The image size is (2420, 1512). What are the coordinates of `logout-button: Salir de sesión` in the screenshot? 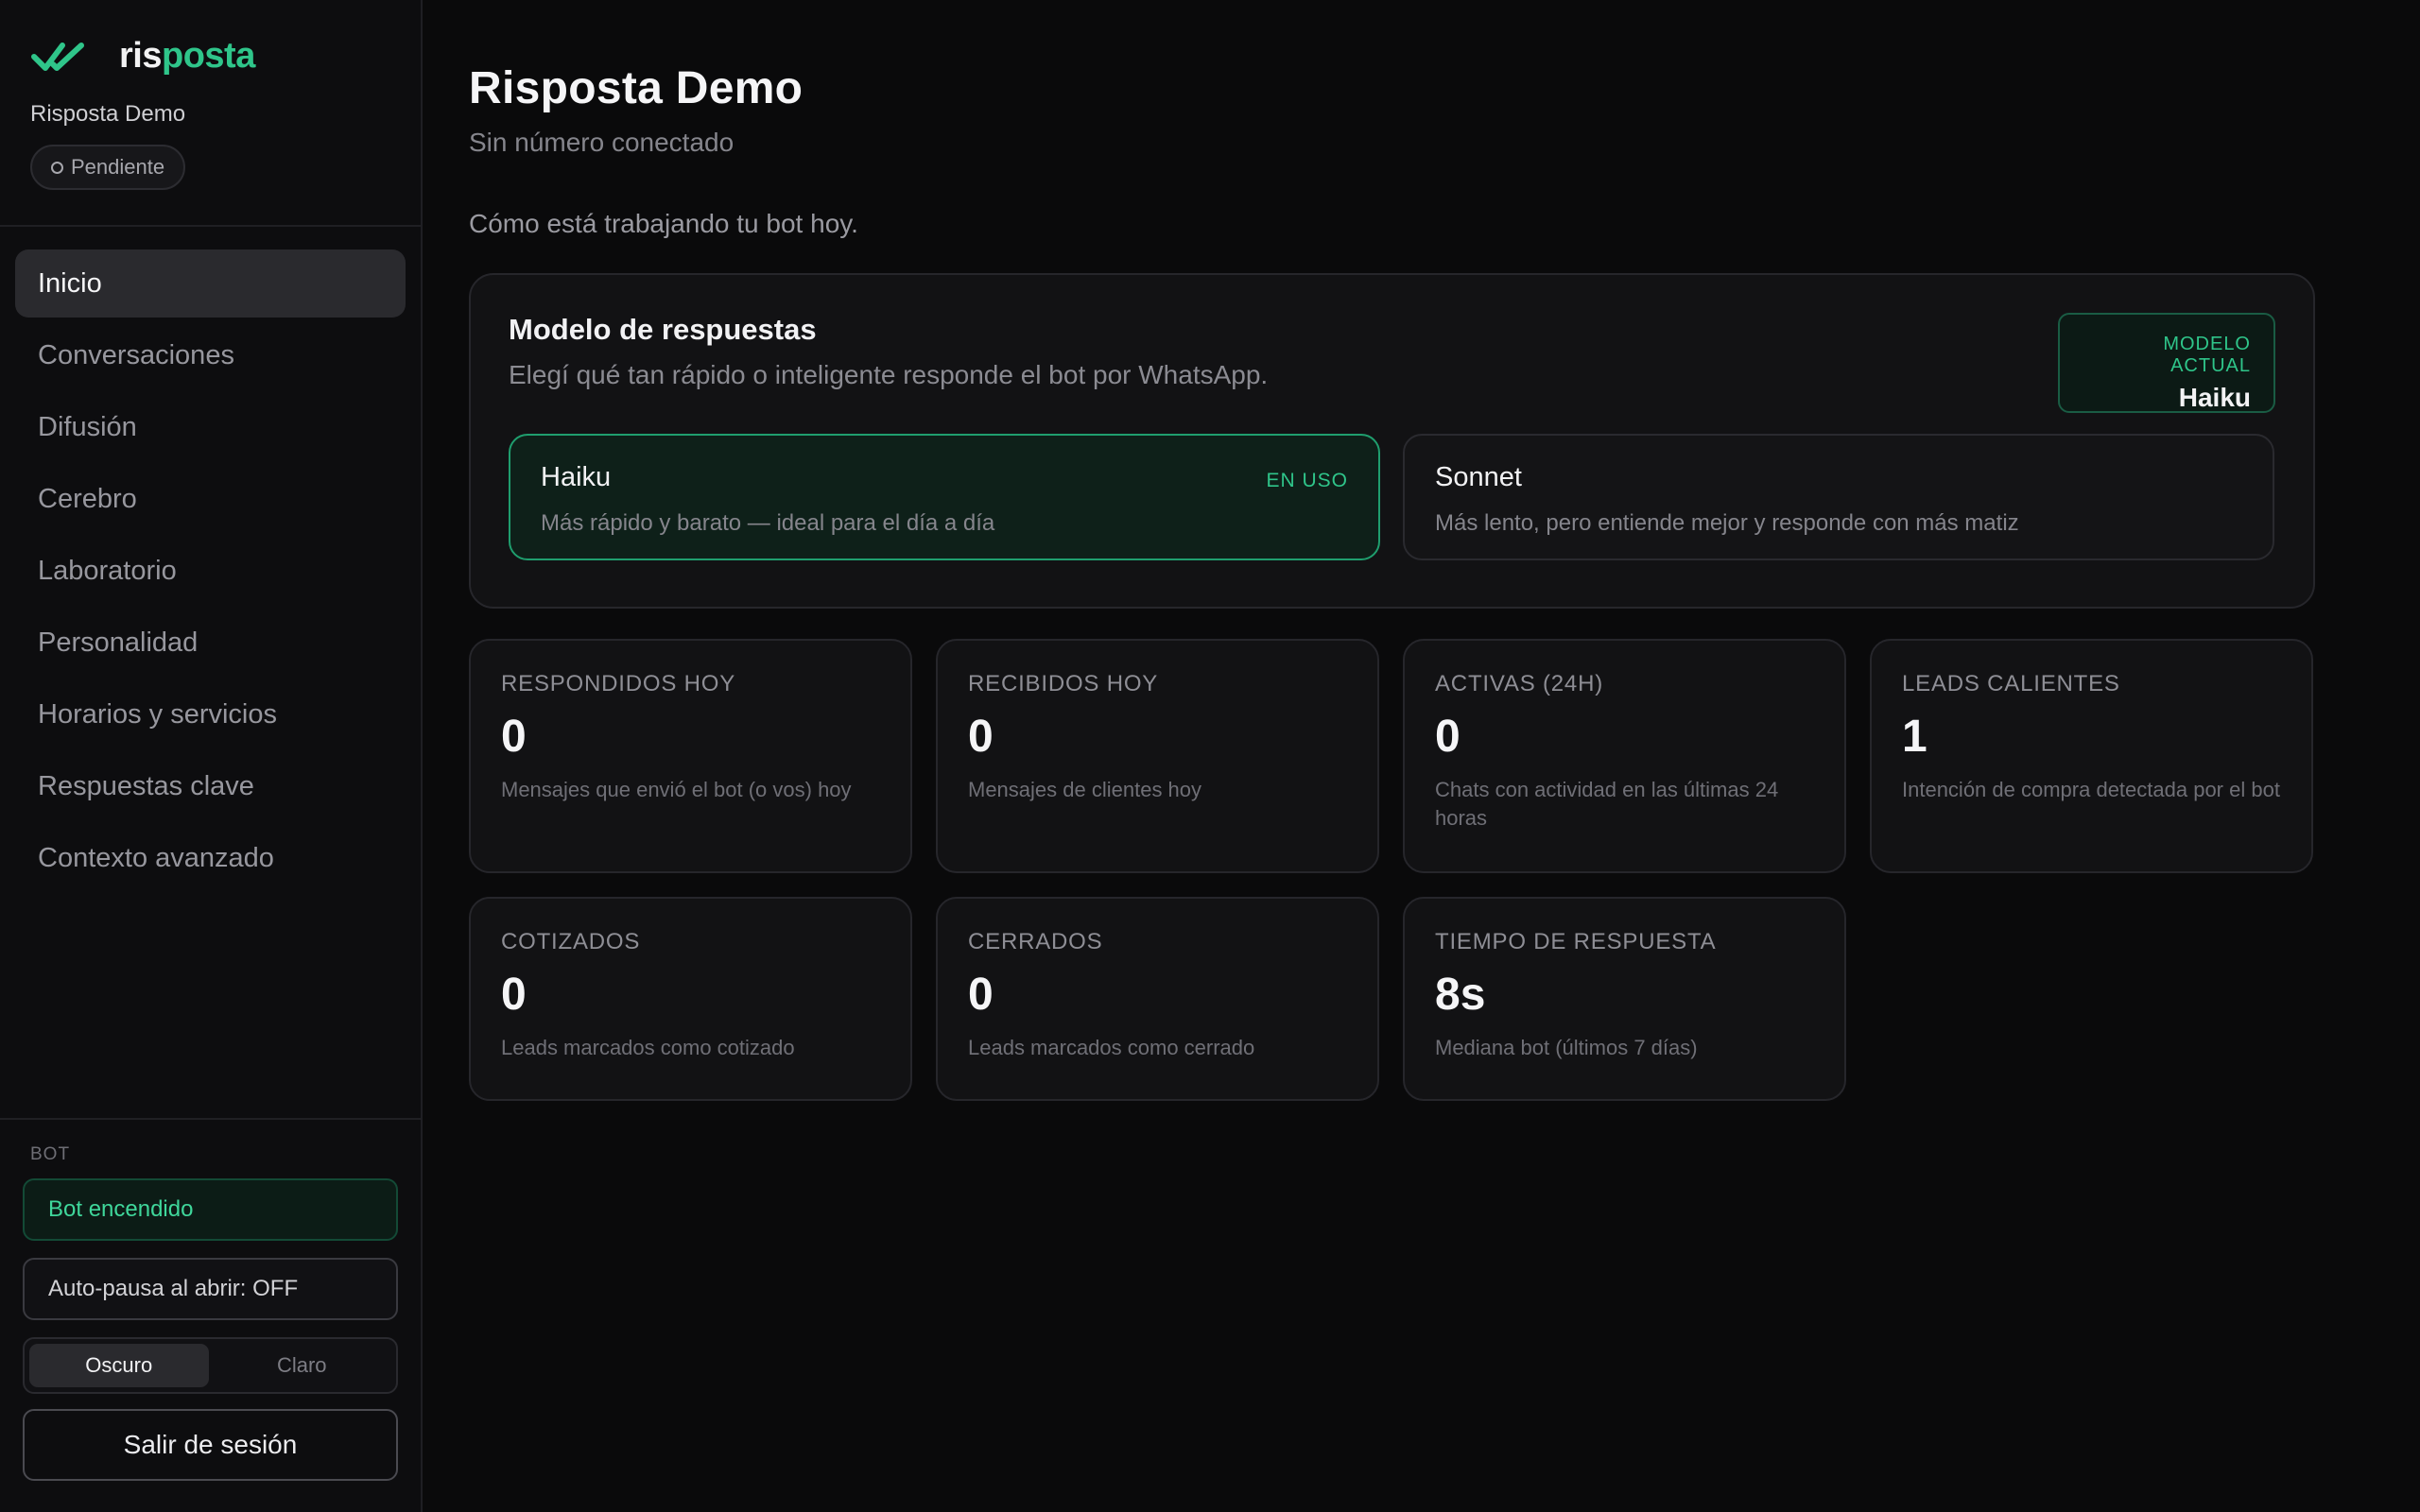 It's located at (210, 1445).